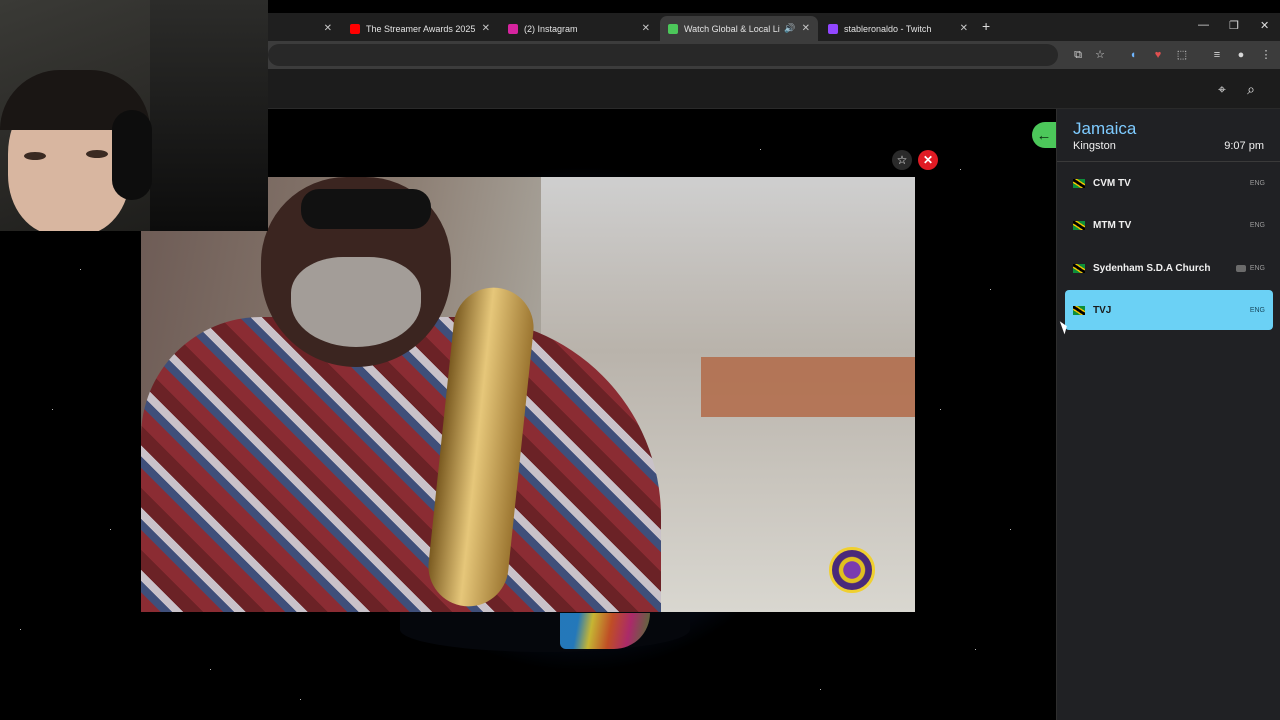  What do you see at coordinates (1182, 55) in the screenshot?
I see `extensions-puzzle-icon: ⬚` at bounding box center [1182, 55].